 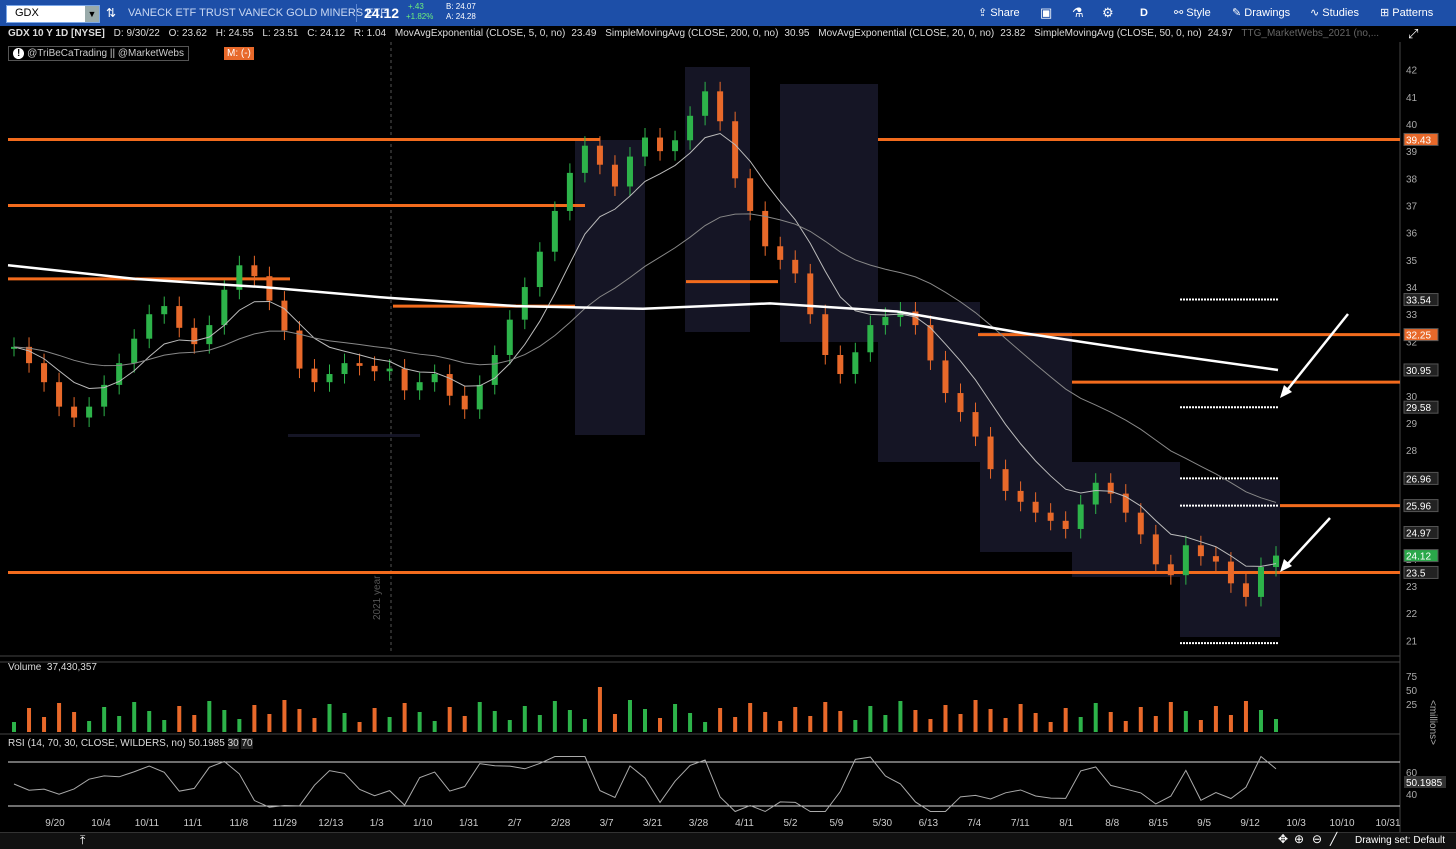 What do you see at coordinates (238, 823) in the screenshot?
I see `date-tick-label: 11/8` at bounding box center [238, 823].